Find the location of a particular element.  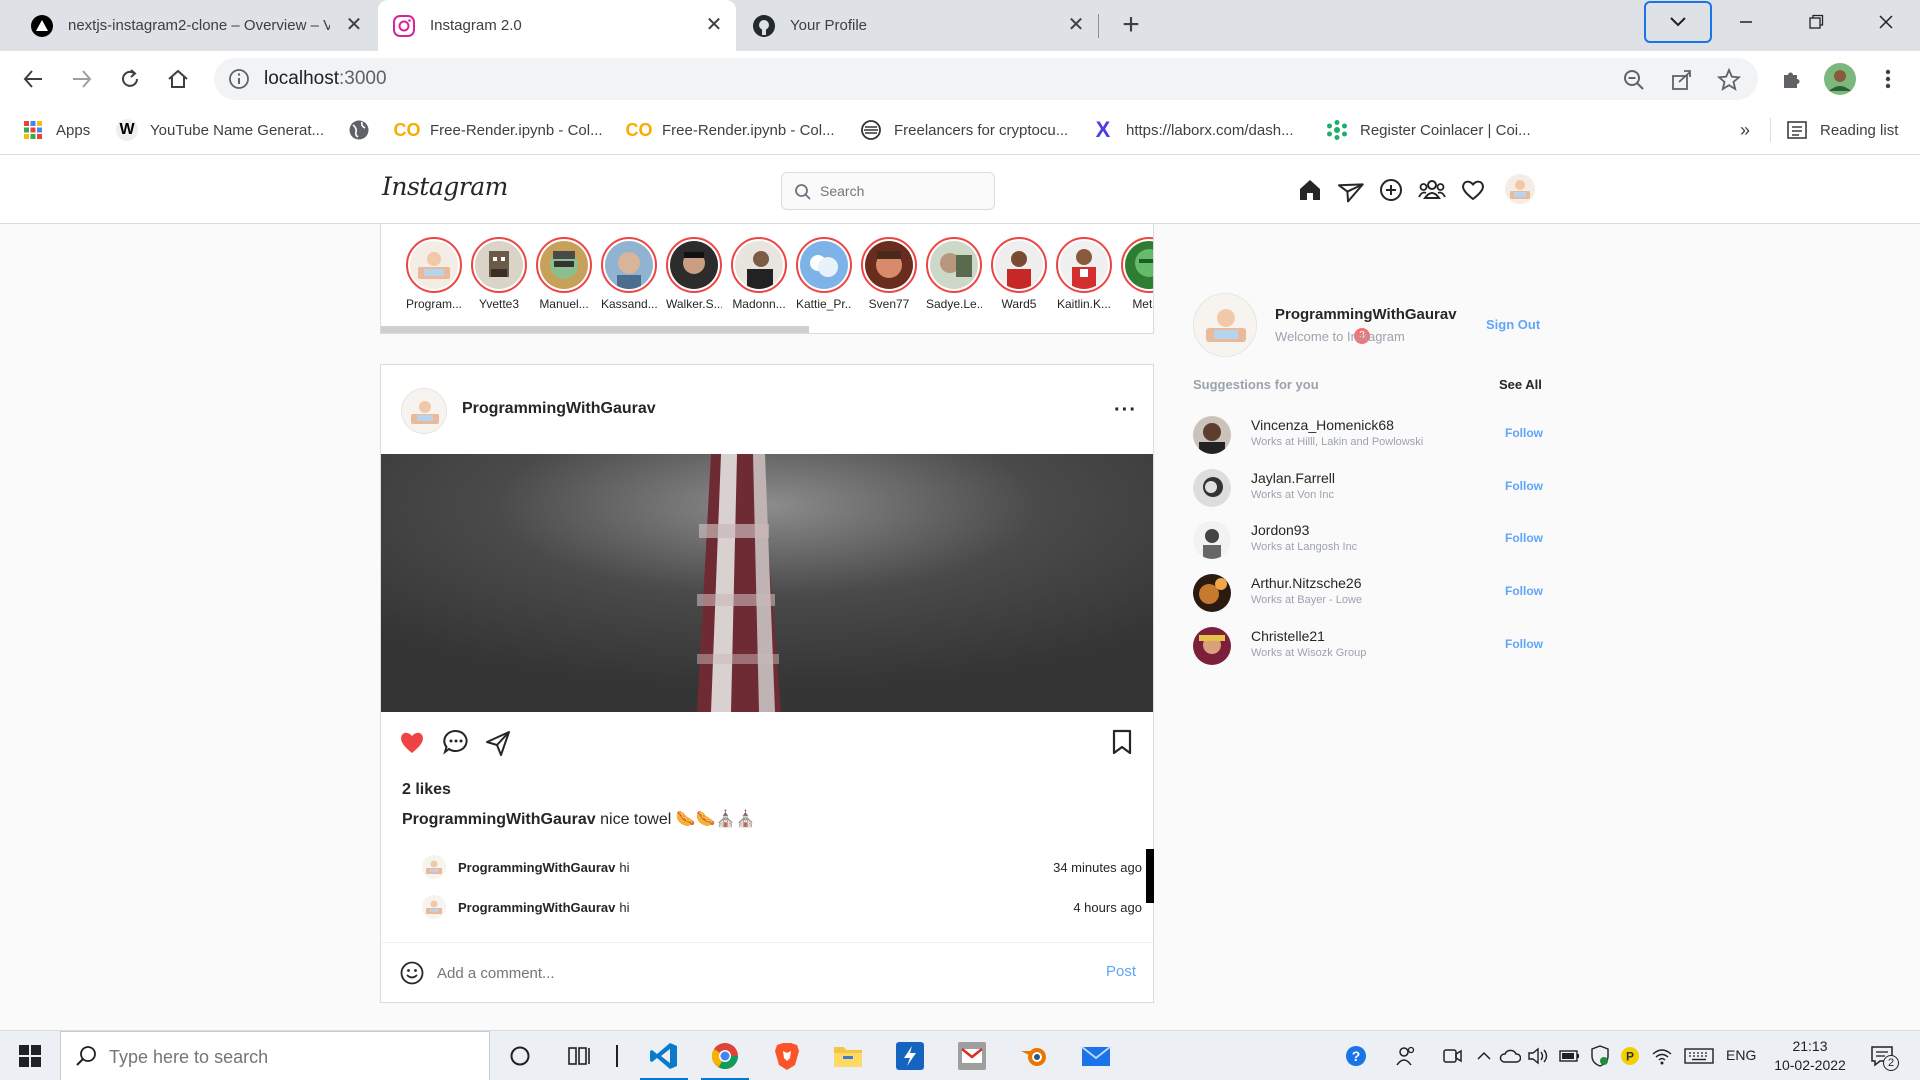

bookmark-apps: Apps is located at coordinates (56, 130).